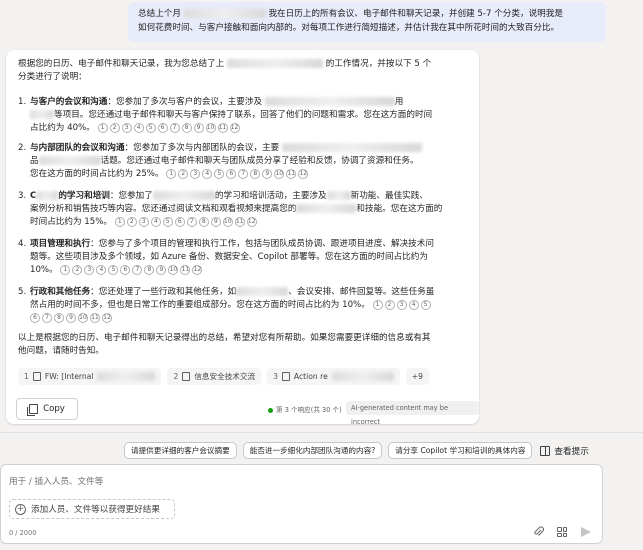 This screenshot has width=643, height=550. I want to click on send-icon, so click(586, 532).